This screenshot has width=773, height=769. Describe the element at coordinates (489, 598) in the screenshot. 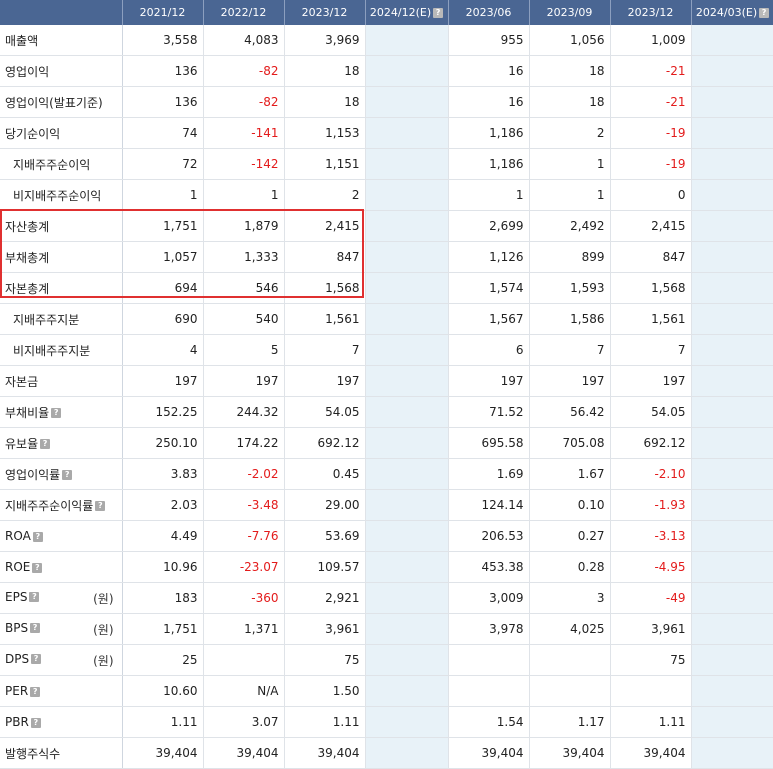

I see `table-cell: 3,009` at that location.